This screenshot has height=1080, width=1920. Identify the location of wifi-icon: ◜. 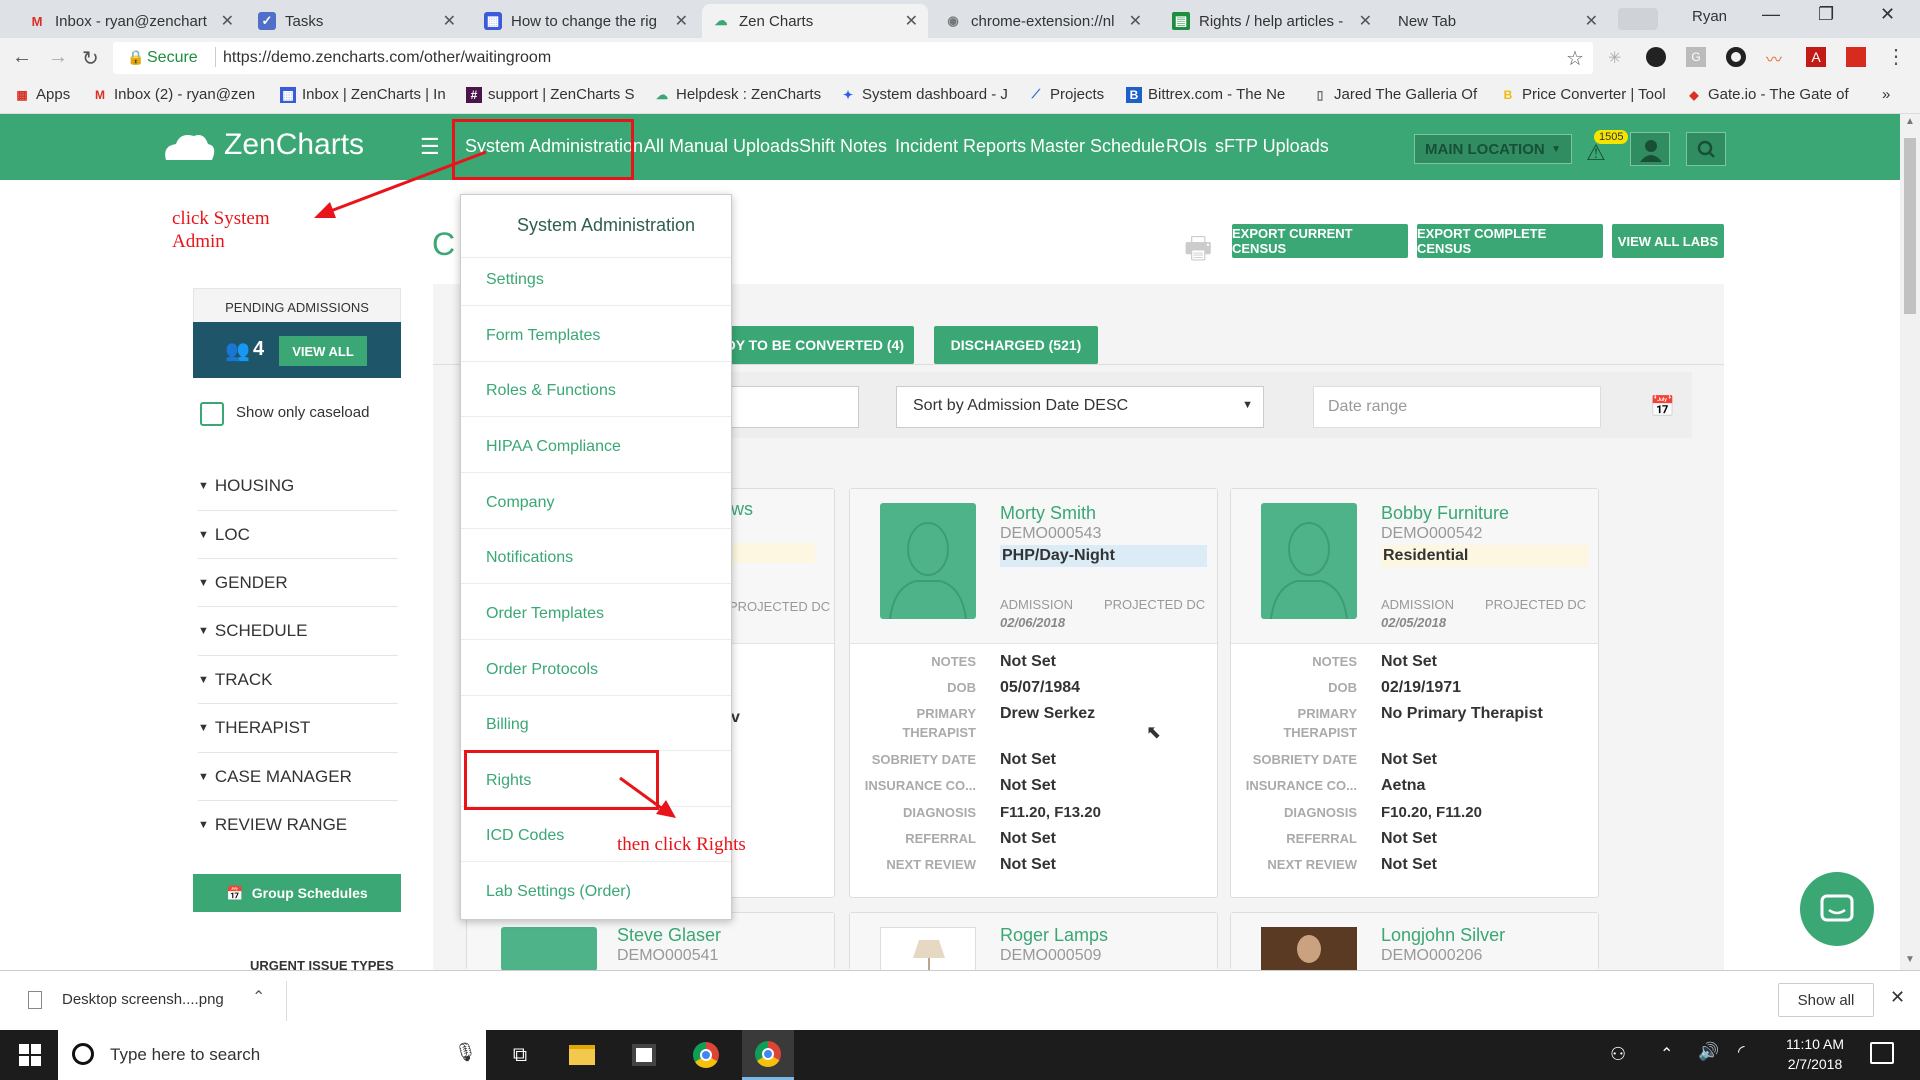
(1741, 1052).